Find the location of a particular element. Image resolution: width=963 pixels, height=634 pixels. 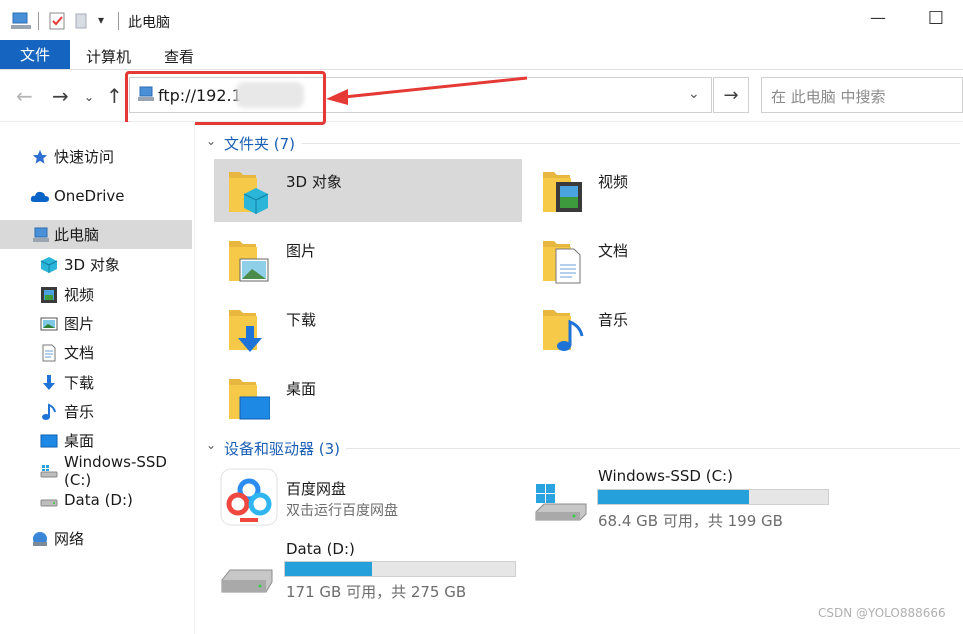

sidebar-item-data-drive: Data (D:) is located at coordinates (96, 499).